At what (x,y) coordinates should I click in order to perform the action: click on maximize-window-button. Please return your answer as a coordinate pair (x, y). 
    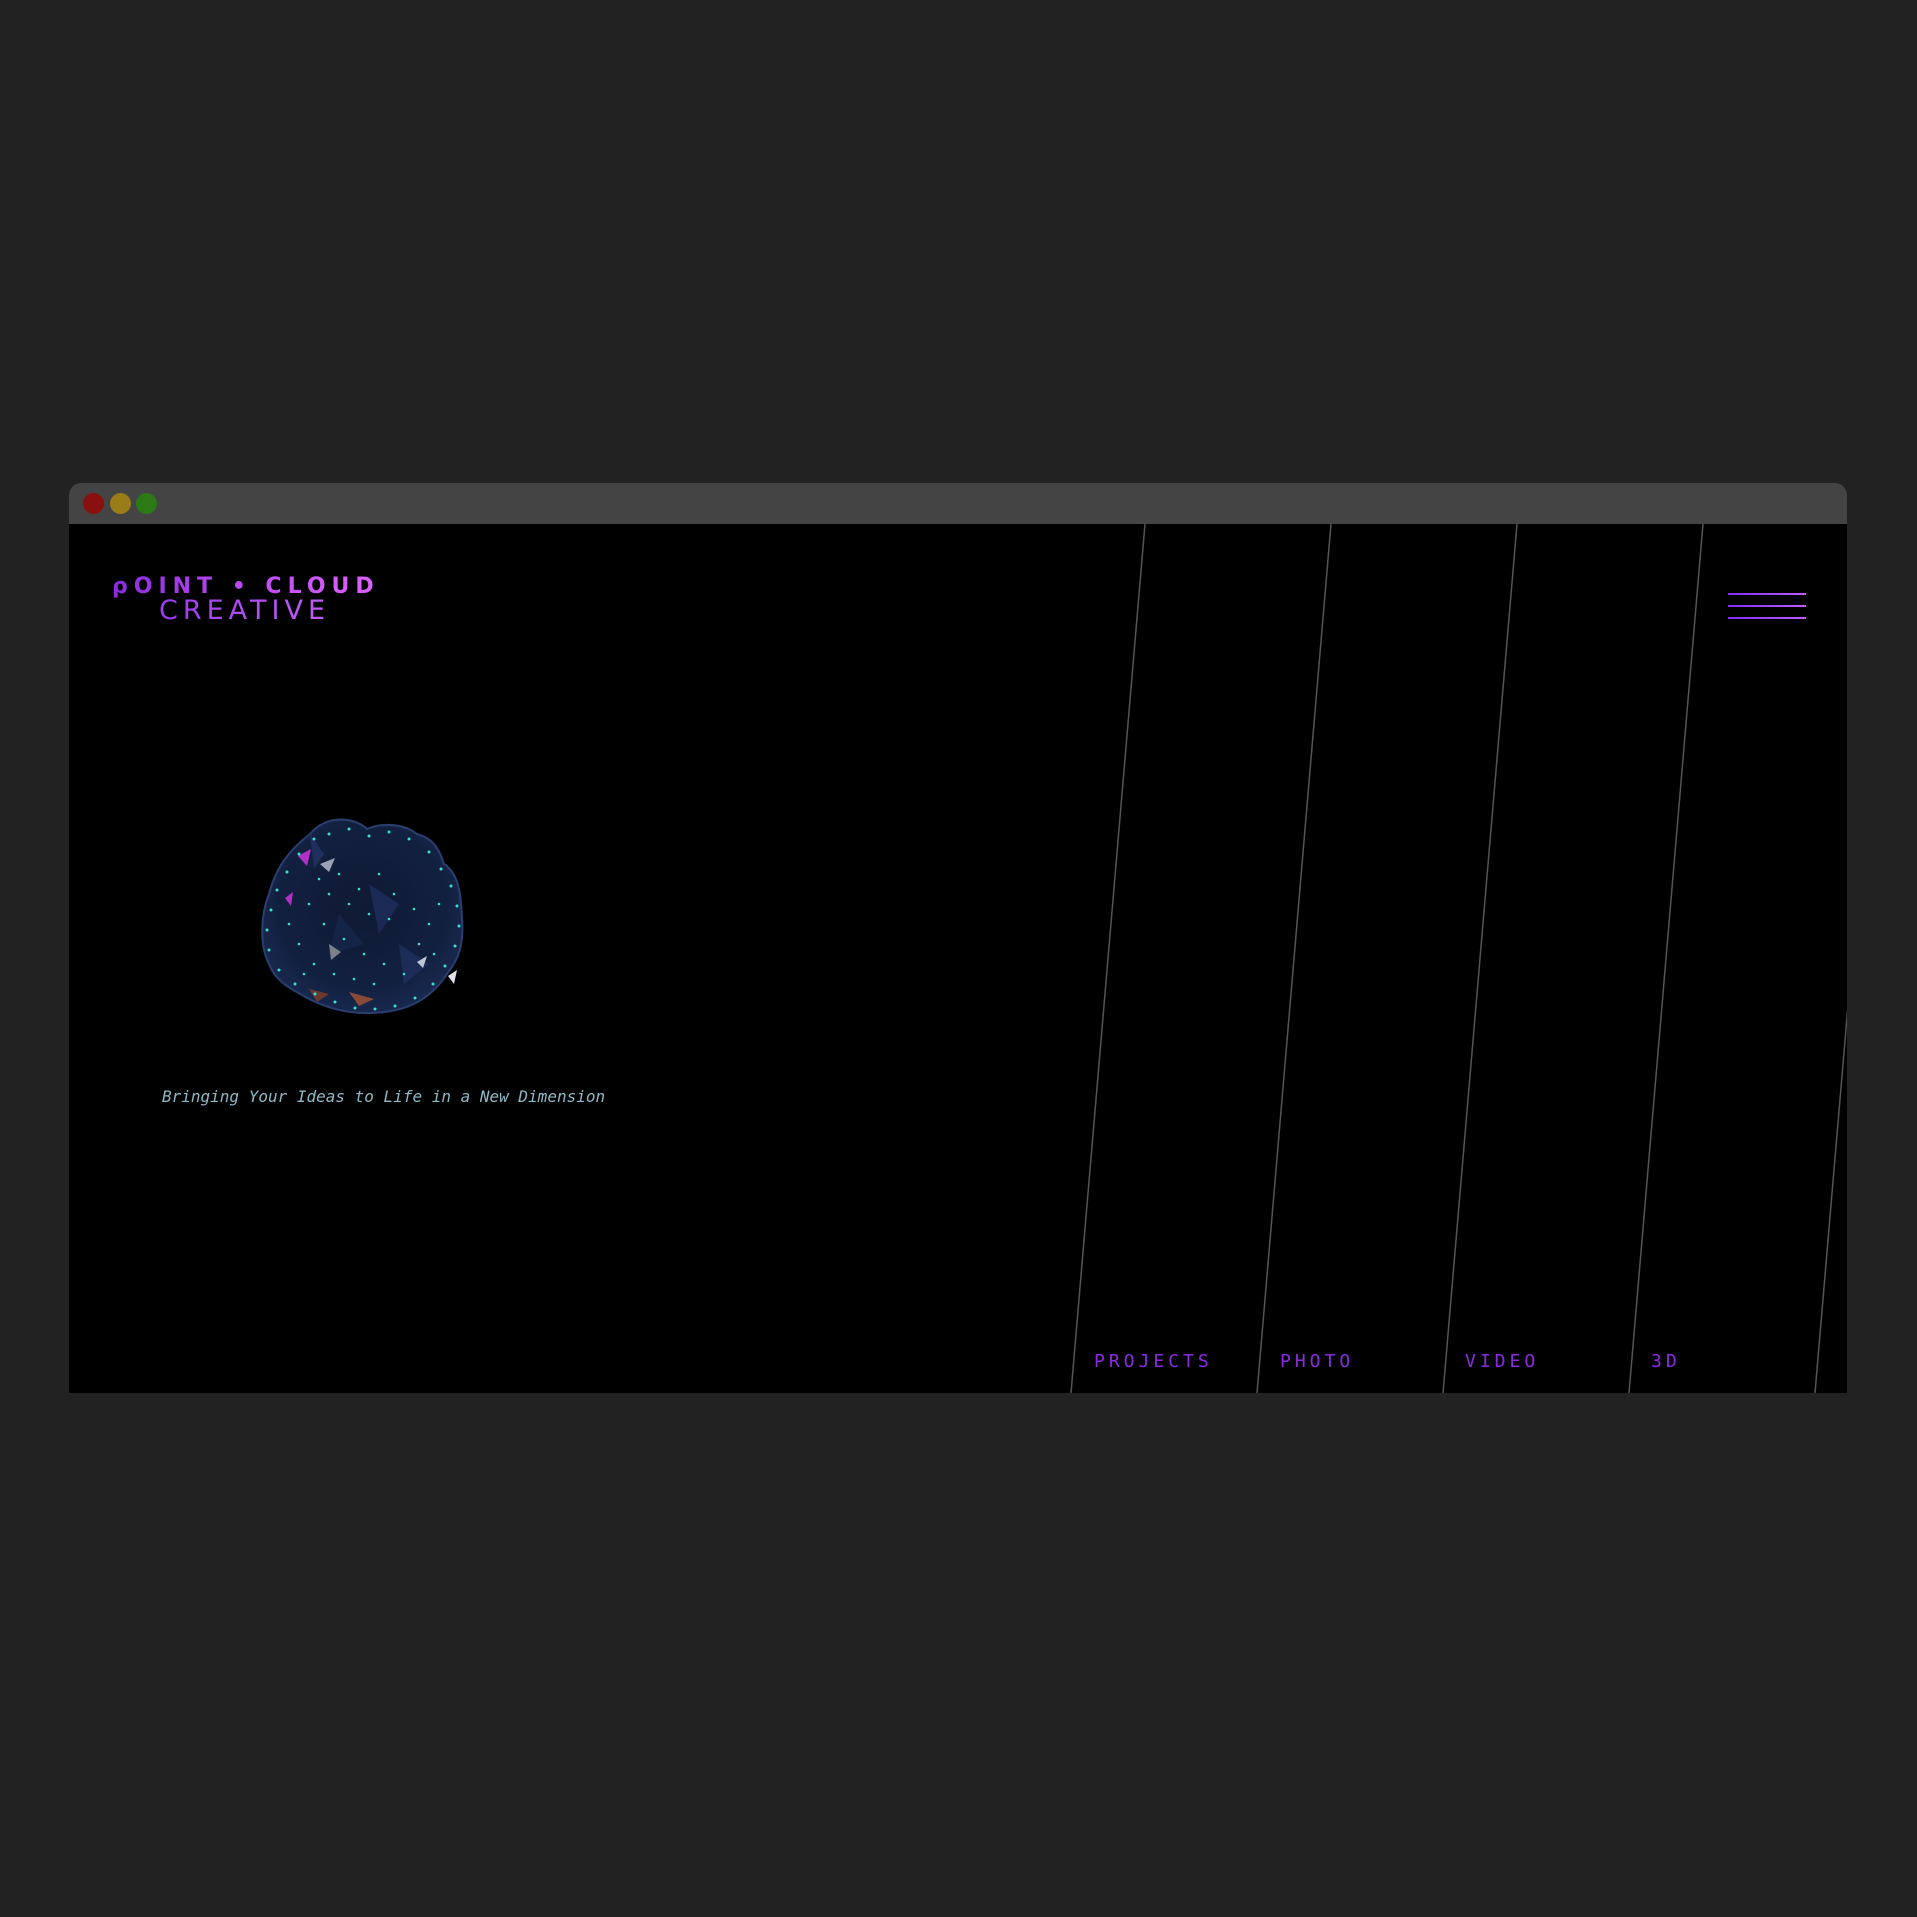
    Looking at the image, I should click on (146, 503).